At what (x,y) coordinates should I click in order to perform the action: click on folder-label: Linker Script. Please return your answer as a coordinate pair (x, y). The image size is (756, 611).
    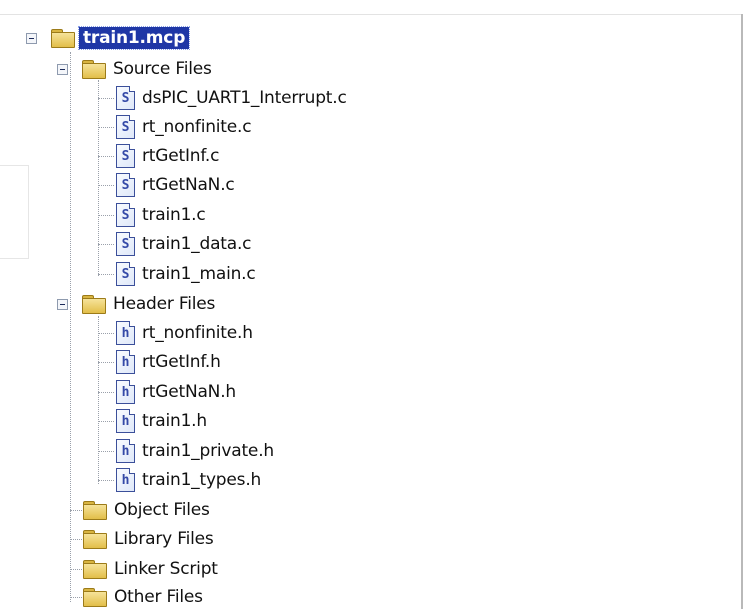
    Looking at the image, I should click on (166, 569).